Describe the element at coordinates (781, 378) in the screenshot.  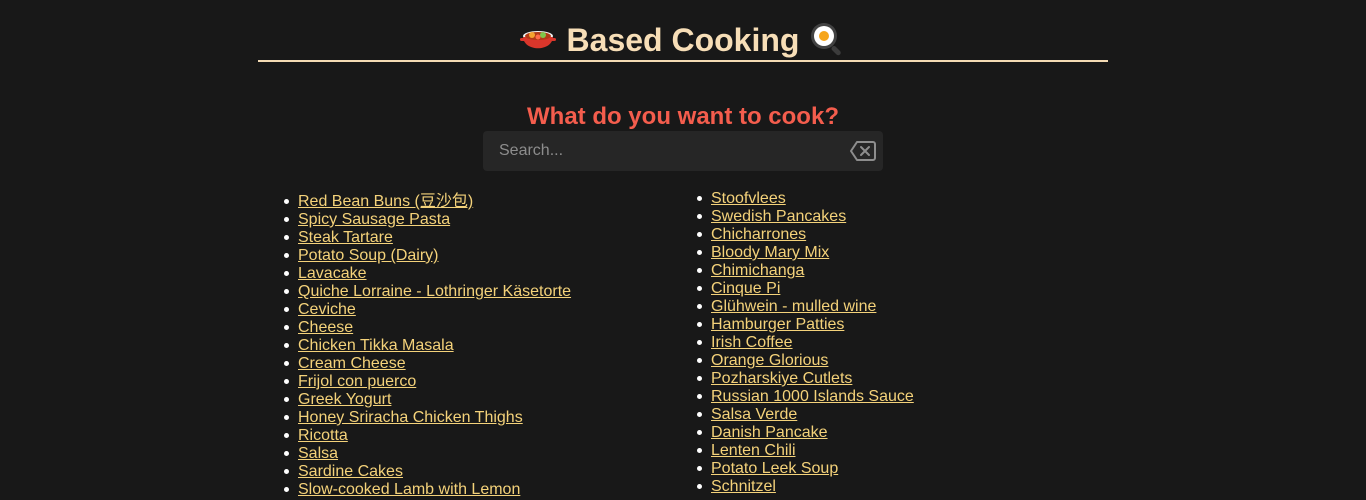
I see `recipe-link: Pozharskiye Cutlets` at that location.